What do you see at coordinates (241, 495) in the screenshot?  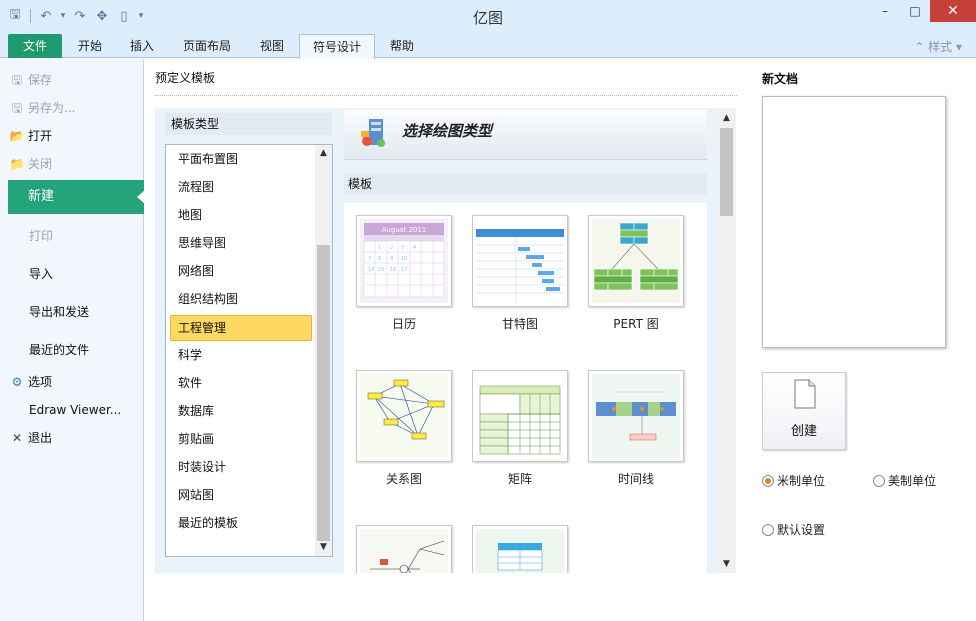 I see `category-item: 网站图` at bounding box center [241, 495].